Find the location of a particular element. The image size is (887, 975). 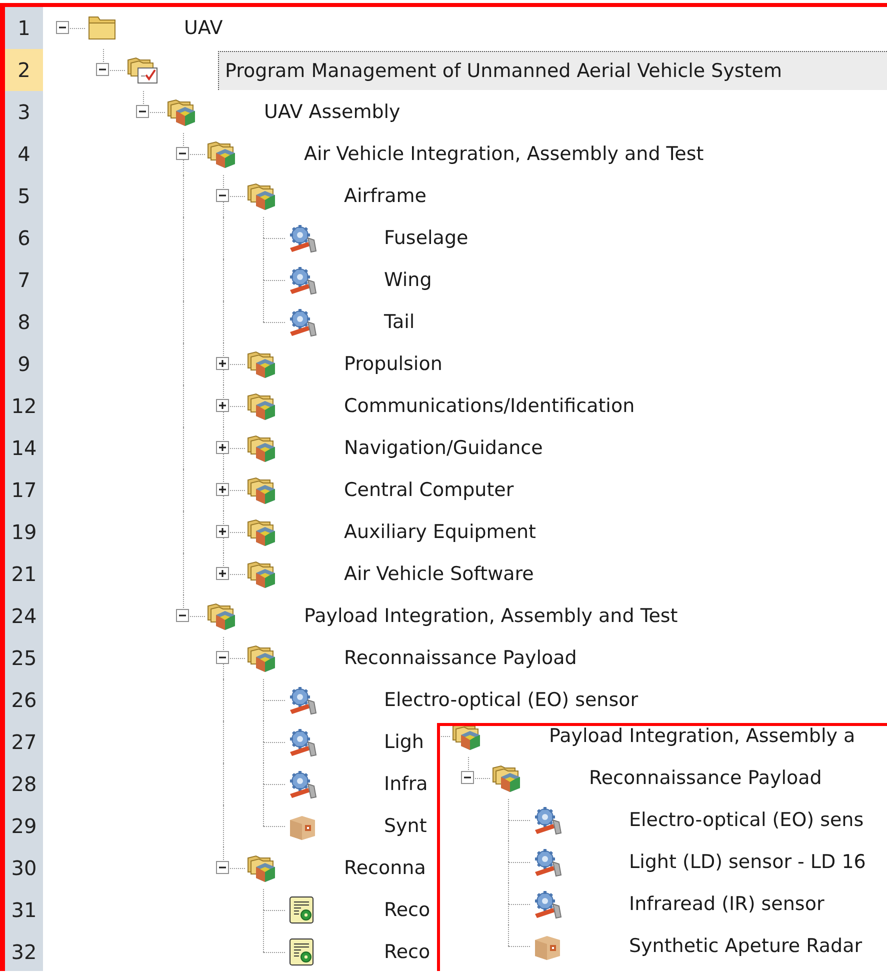

folder-cube-icon is located at coordinates (467, 739).